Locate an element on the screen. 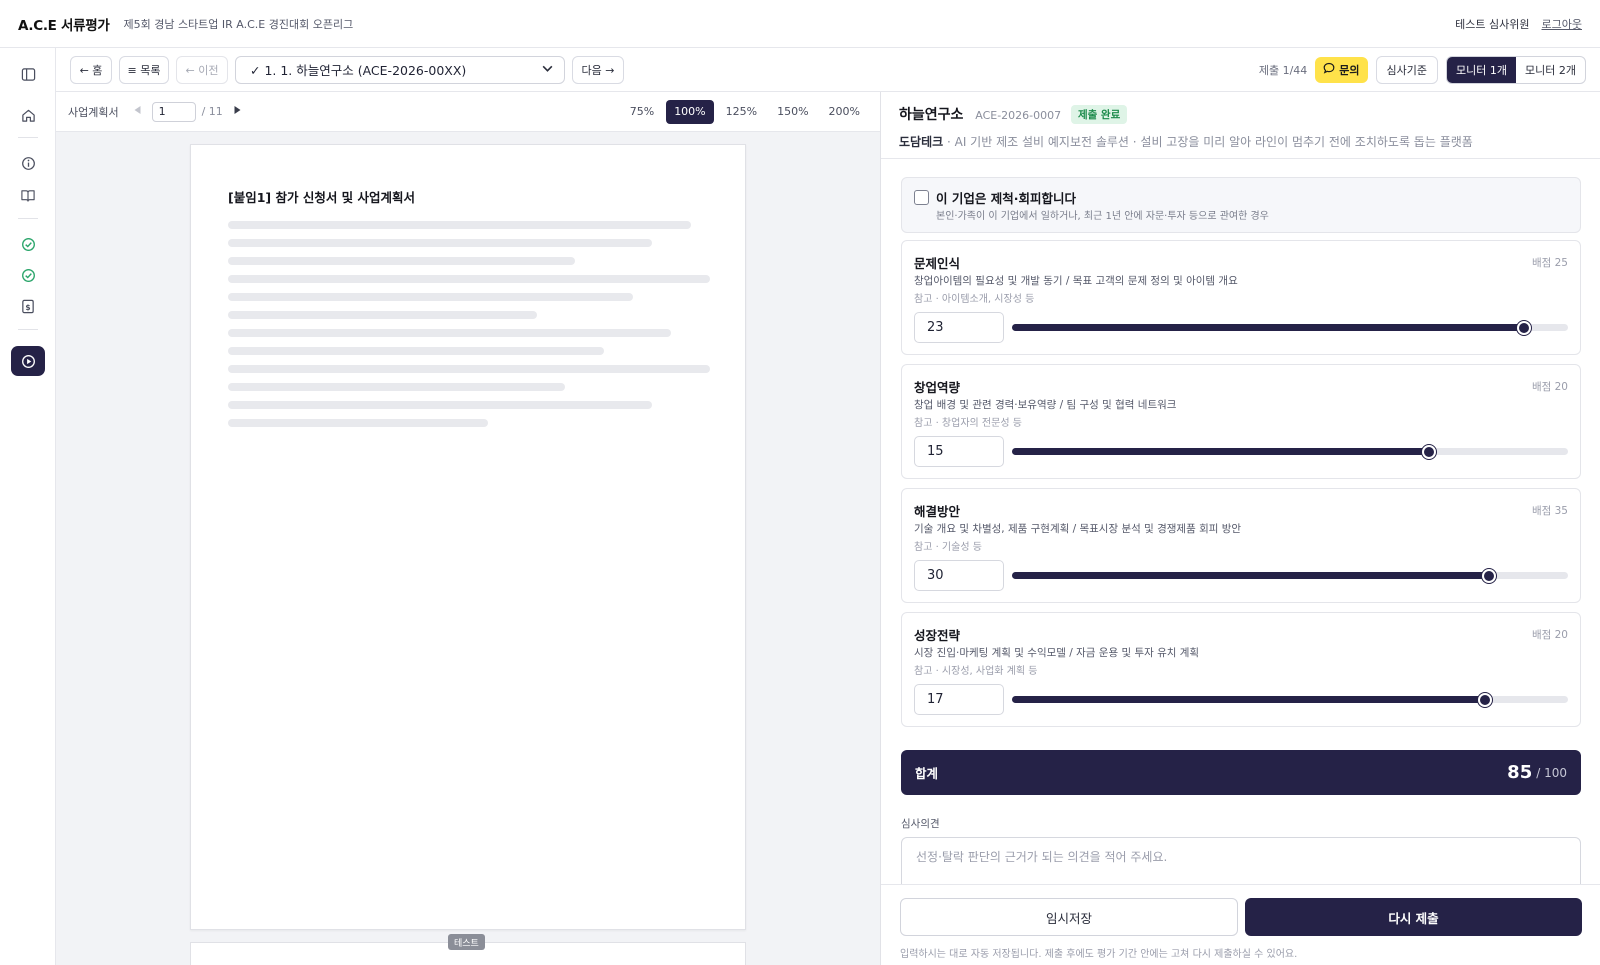 This screenshot has width=1600, height=965. book-icon is located at coordinates (28, 195).